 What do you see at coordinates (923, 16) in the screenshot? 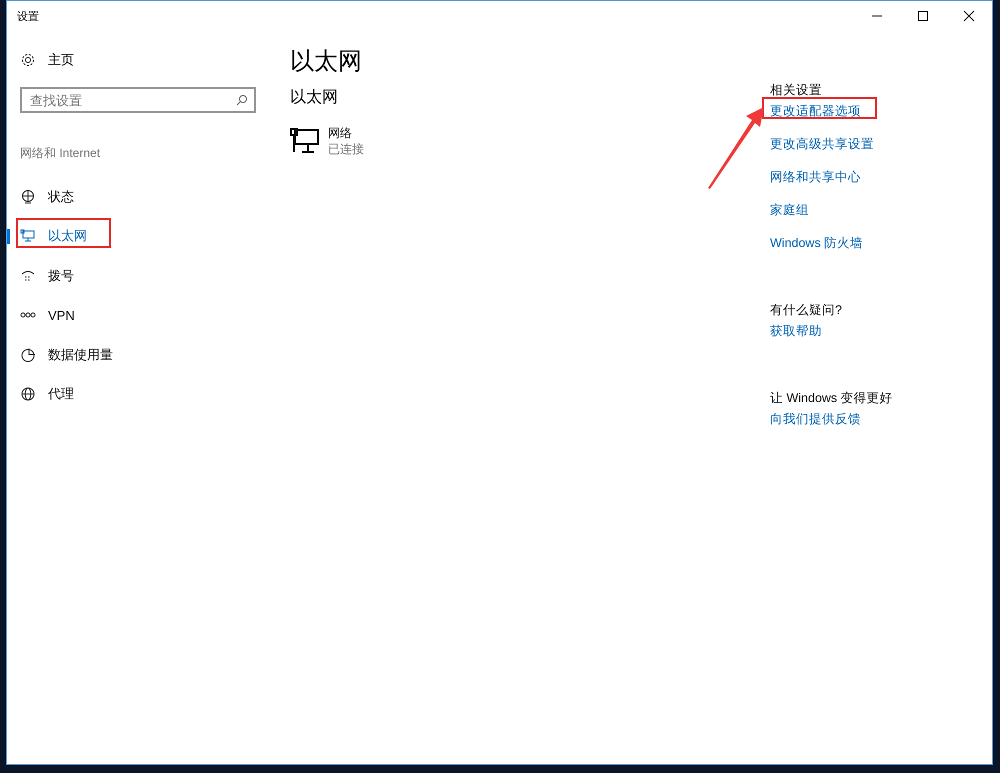
I see `maximize-icon` at bounding box center [923, 16].